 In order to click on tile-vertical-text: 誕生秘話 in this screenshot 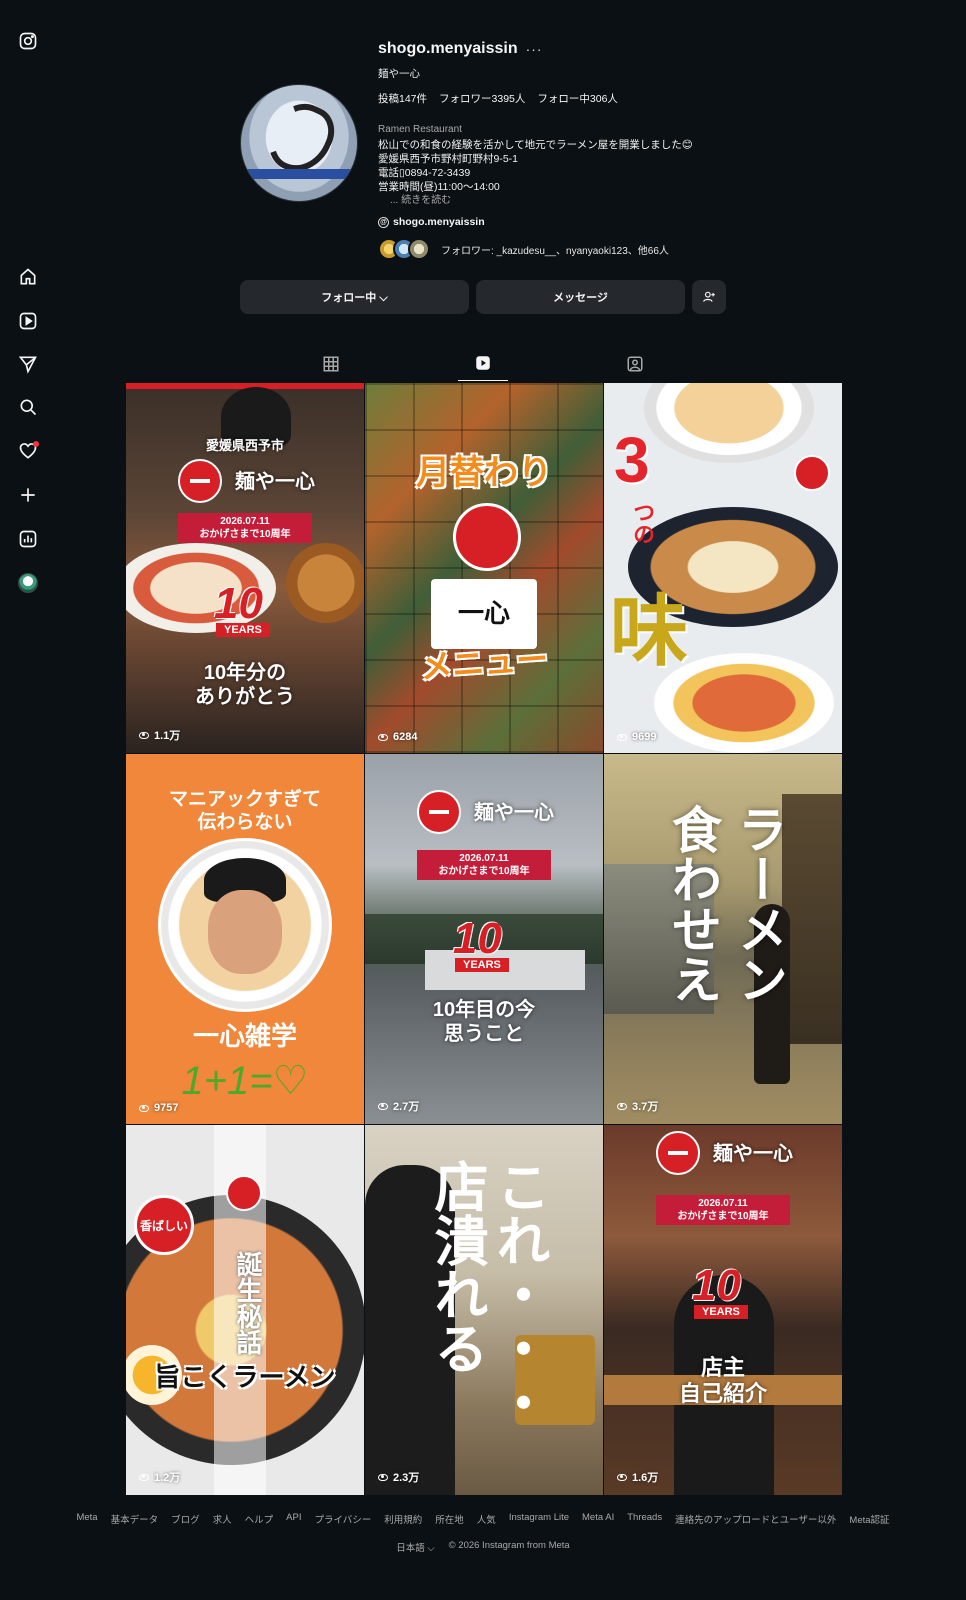, I will do `click(248, 1303)`.